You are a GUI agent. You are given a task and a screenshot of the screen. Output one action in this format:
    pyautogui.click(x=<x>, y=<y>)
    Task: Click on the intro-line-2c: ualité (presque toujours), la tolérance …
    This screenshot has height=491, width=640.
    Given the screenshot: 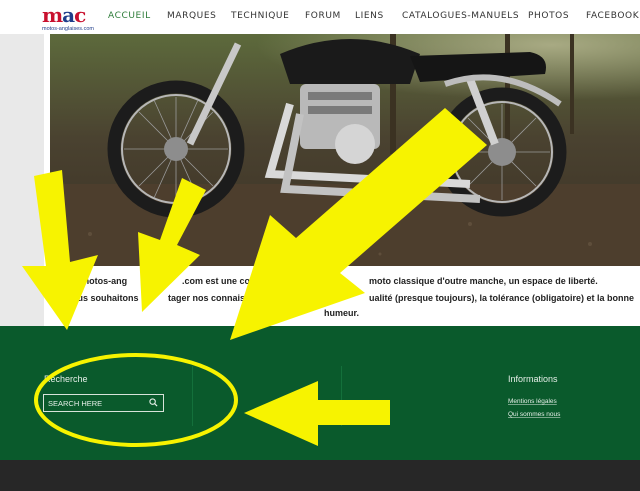 What is the action you would take?
    pyautogui.click(x=502, y=298)
    